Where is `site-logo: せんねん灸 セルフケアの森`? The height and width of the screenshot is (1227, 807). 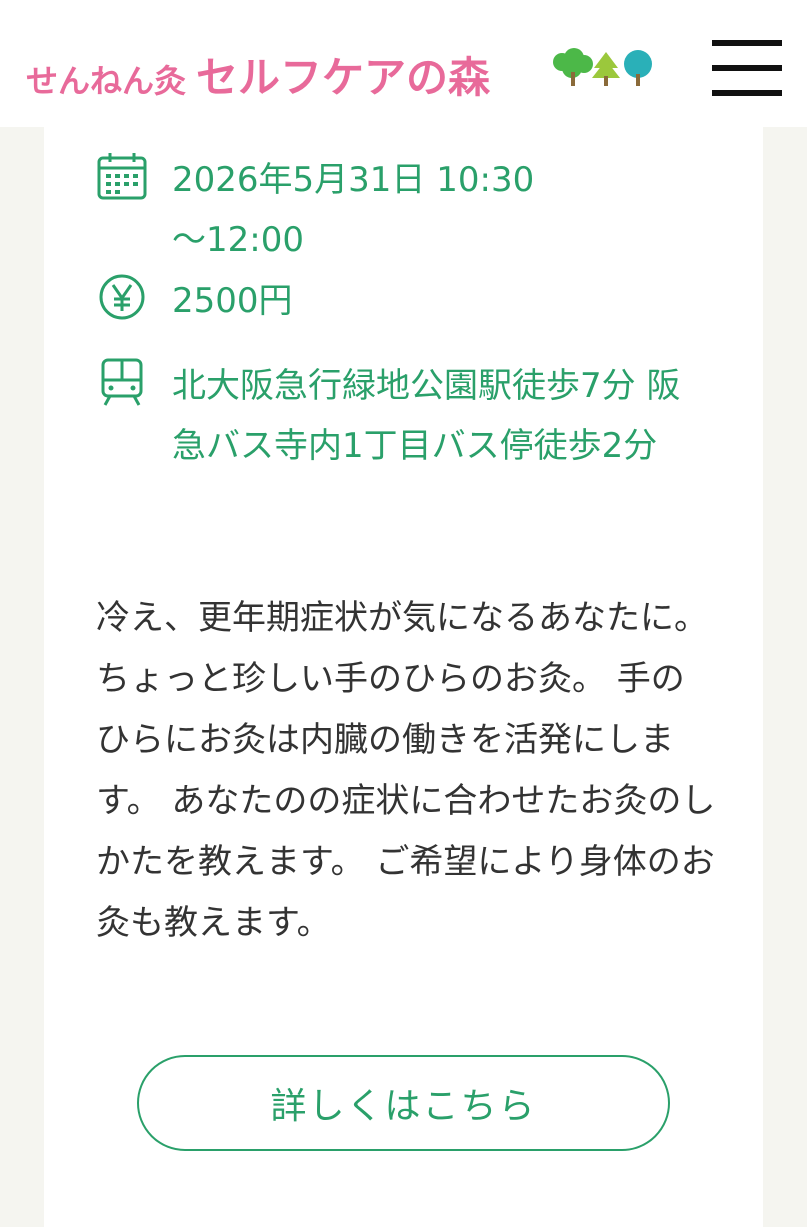
site-logo: せんねん灸 セルフケアの森 is located at coordinates (258, 73).